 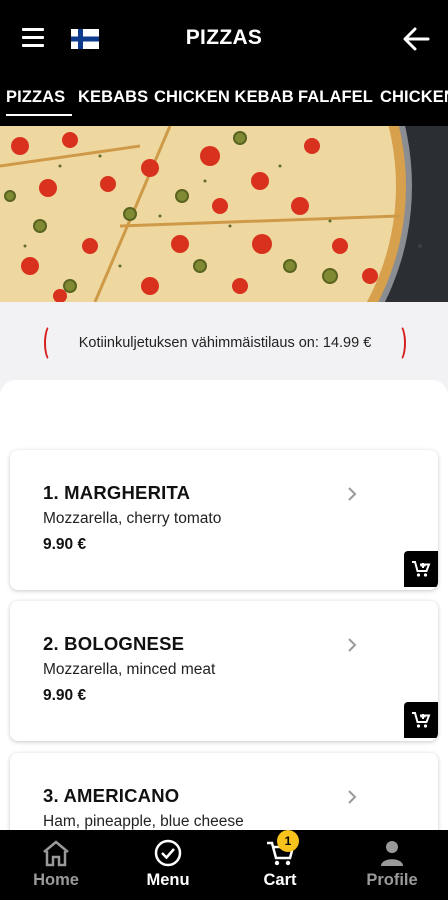 I want to click on nav-profile: Profile, so click(x=392, y=865).